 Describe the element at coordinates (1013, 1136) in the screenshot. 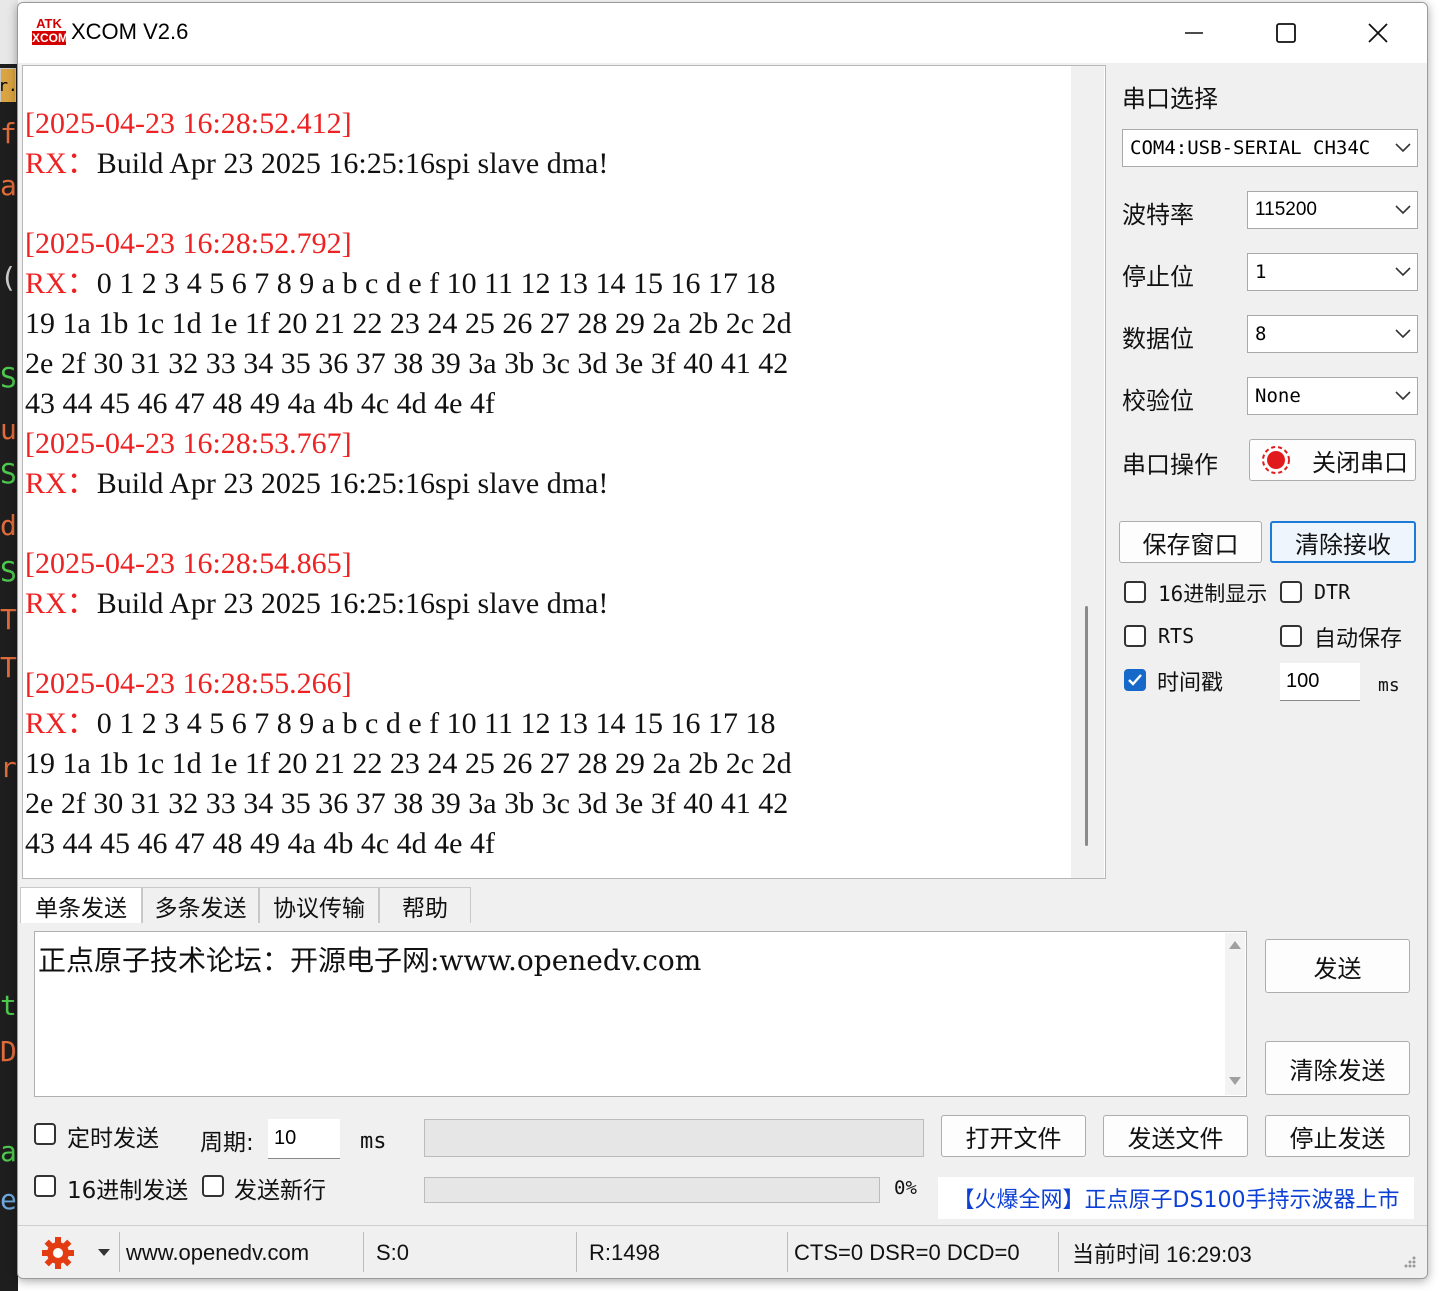

I see `open-file-button: 打开文件` at that location.